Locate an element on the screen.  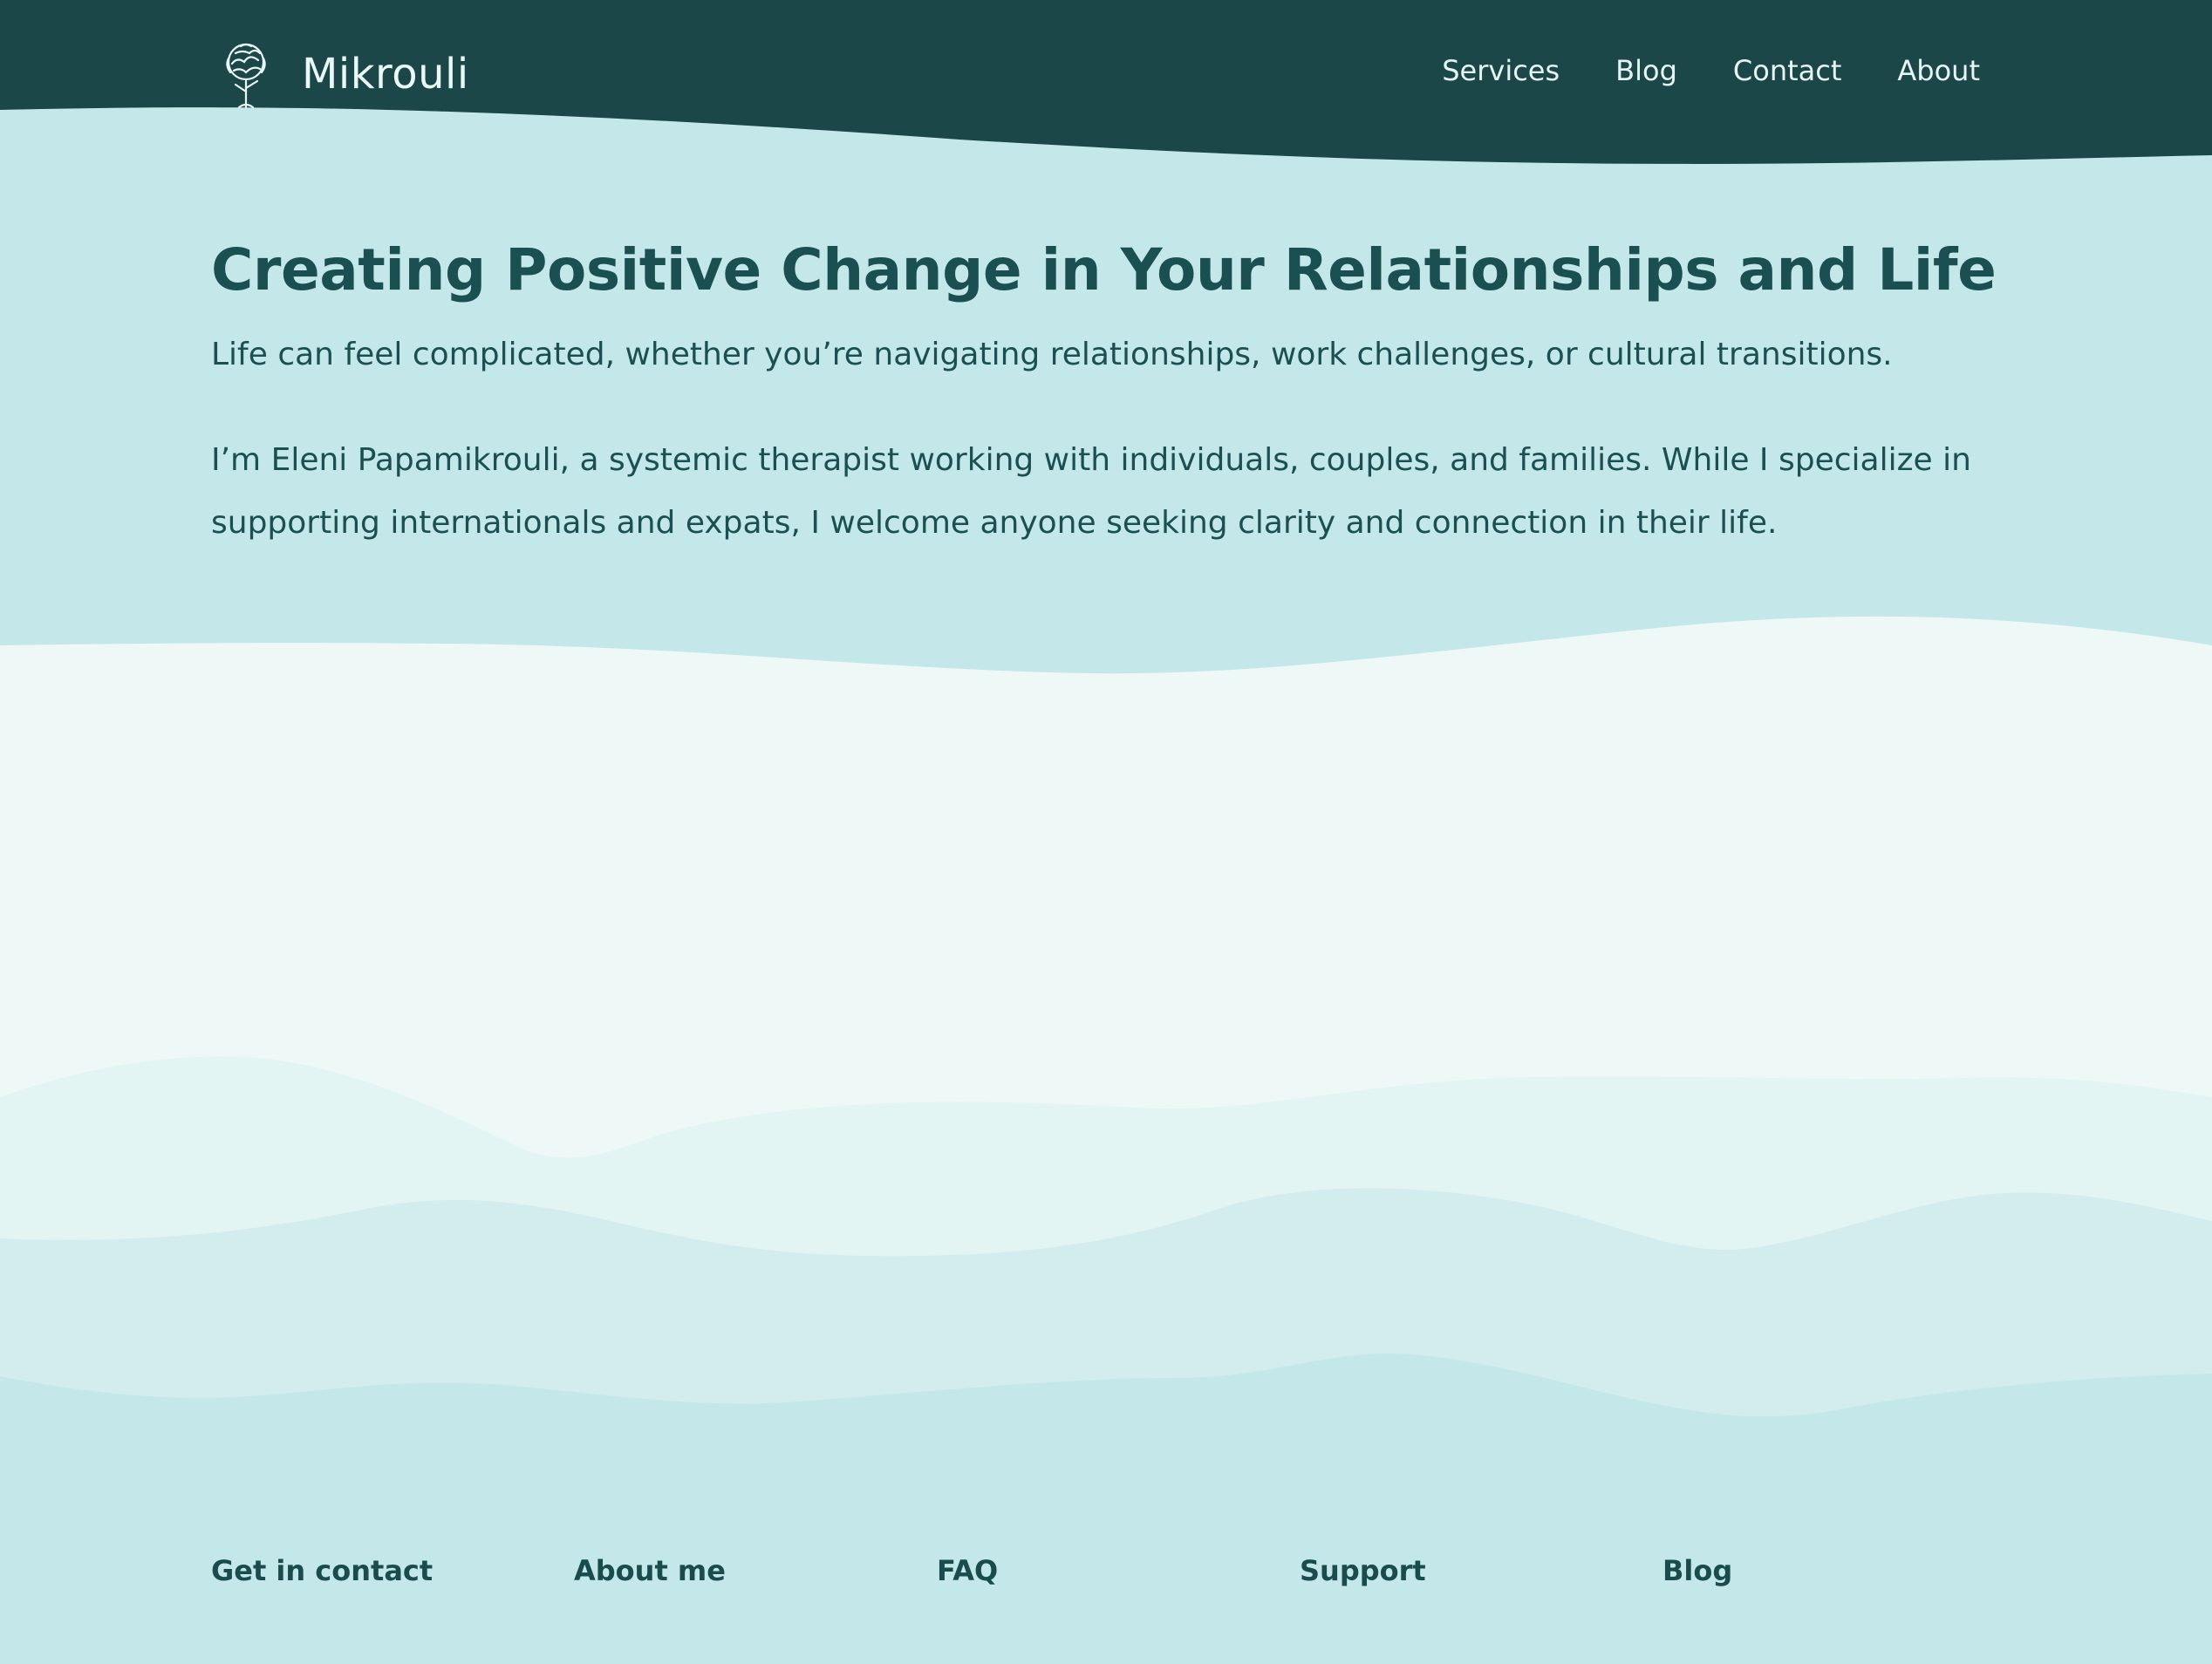
nav-link-about: About is located at coordinates (1939, 70).